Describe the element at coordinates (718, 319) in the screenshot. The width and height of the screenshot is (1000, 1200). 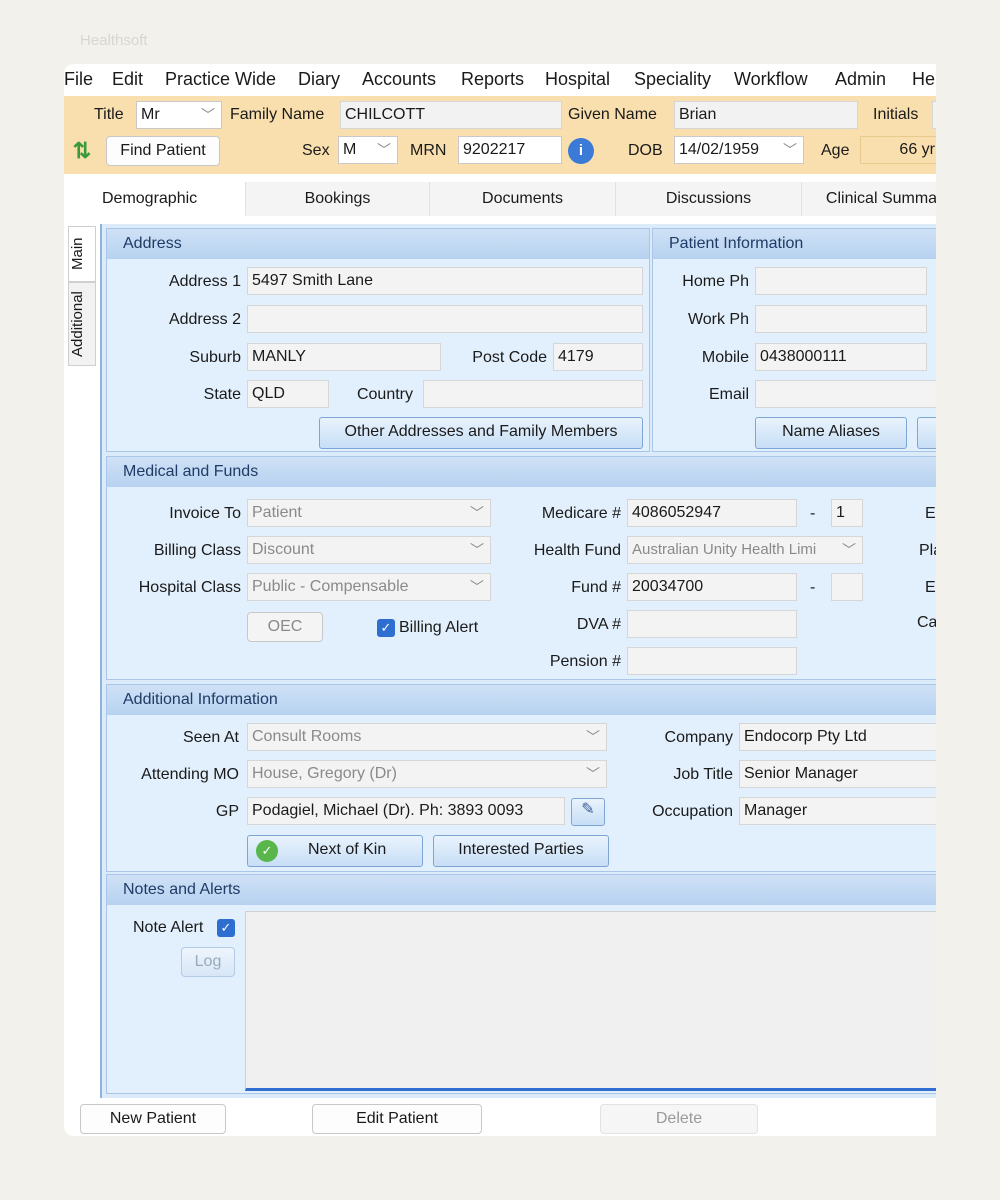
I see `work-phone-label: Work Ph` at that location.